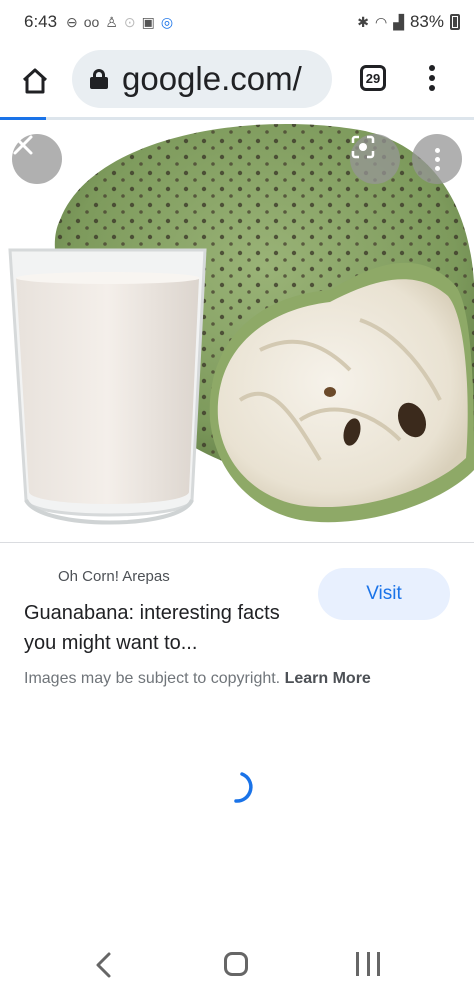  What do you see at coordinates (398, 22) in the screenshot?
I see `signal-icon: ▟` at bounding box center [398, 22].